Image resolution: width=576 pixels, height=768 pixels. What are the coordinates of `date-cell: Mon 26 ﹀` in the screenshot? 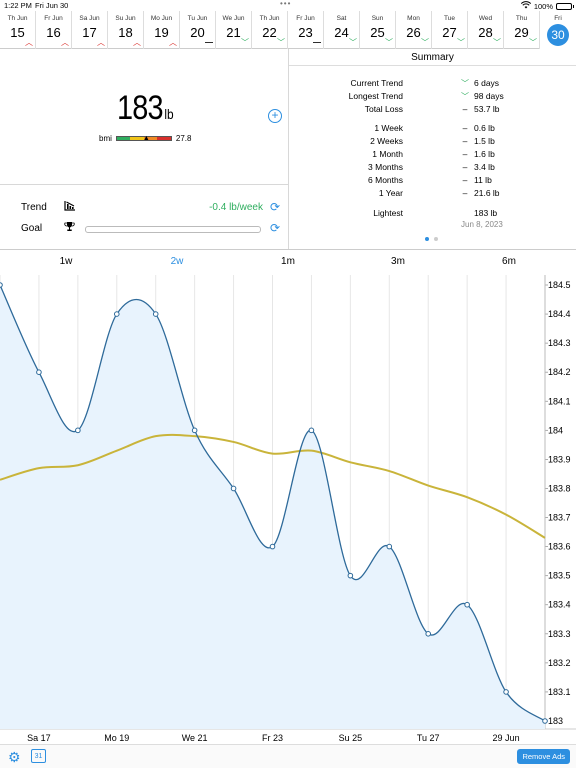 It's located at (414, 30).